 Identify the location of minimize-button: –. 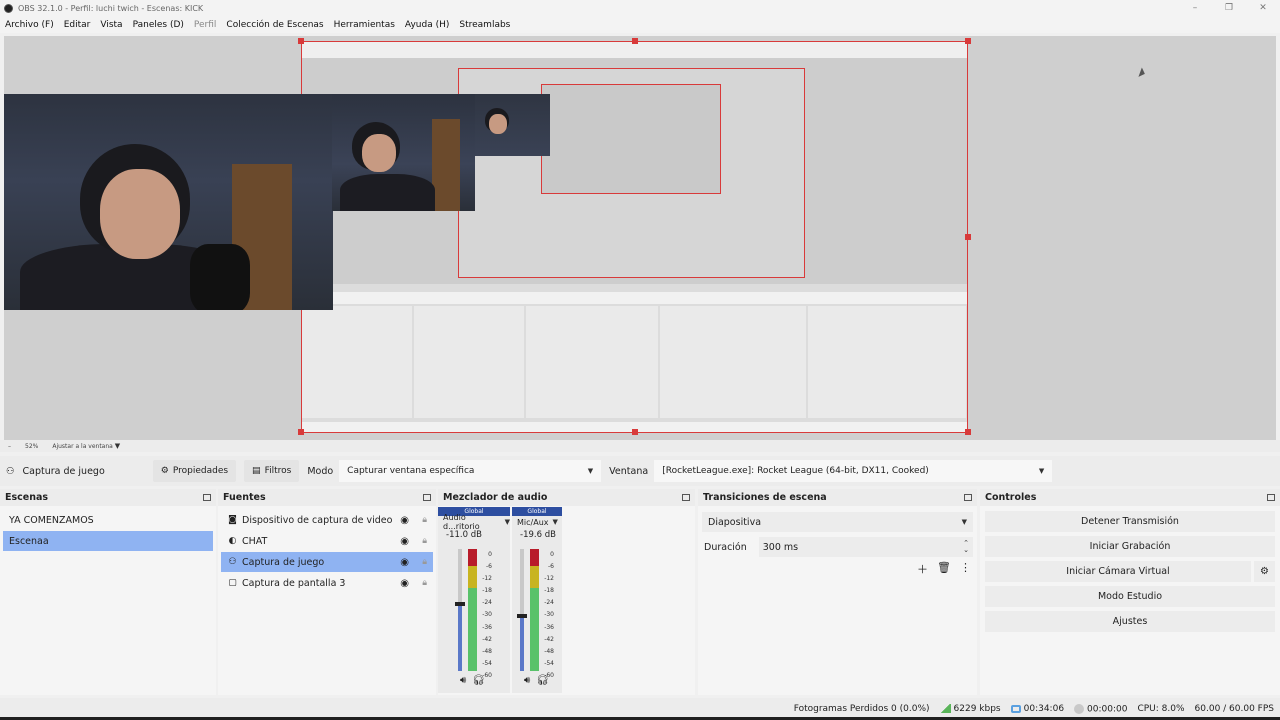
(1195, 8).